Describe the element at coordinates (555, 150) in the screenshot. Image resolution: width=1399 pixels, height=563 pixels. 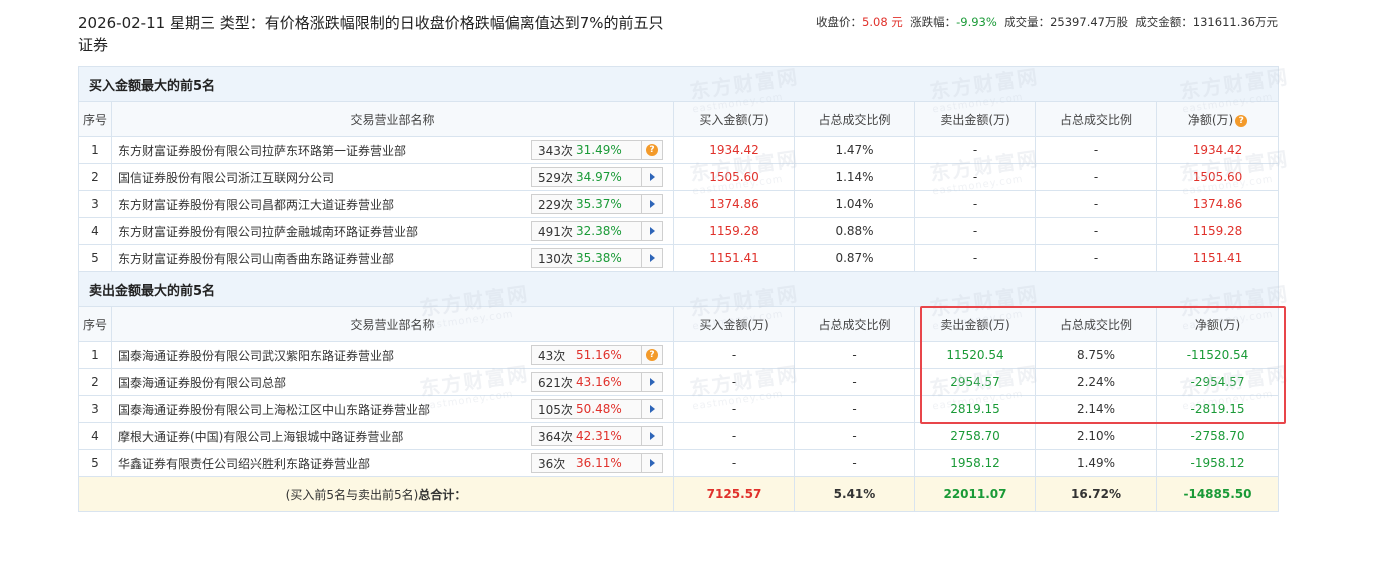
I see `times-count: 343次` at that location.